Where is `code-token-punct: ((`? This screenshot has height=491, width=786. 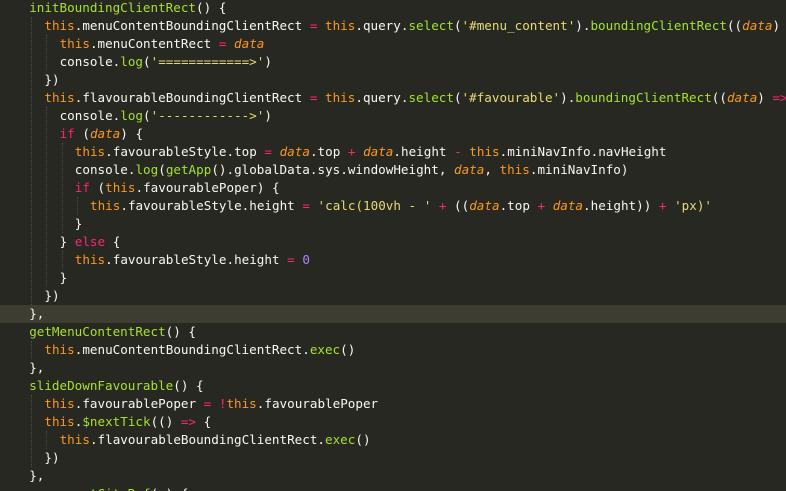 code-token-punct: (( is located at coordinates (734, 25).